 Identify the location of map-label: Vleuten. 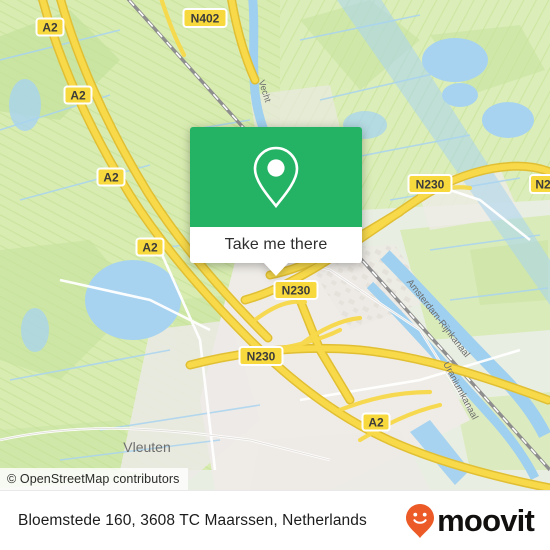
(146, 447).